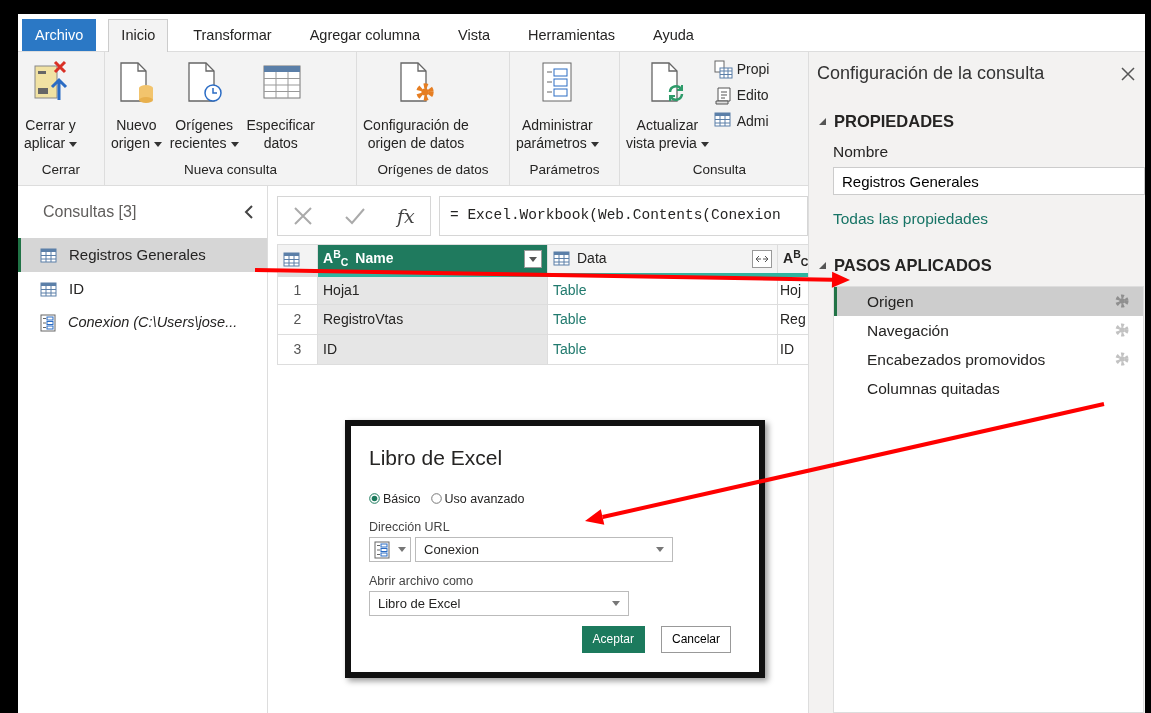 The width and height of the screenshot is (1151, 713). I want to click on field-label: Abrir archivo como, so click(422, 581).